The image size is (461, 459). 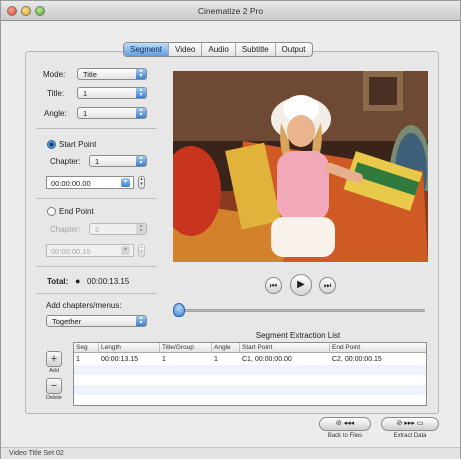 I want to click on skip-back-button: ⏮, so click(x=273, y=285).